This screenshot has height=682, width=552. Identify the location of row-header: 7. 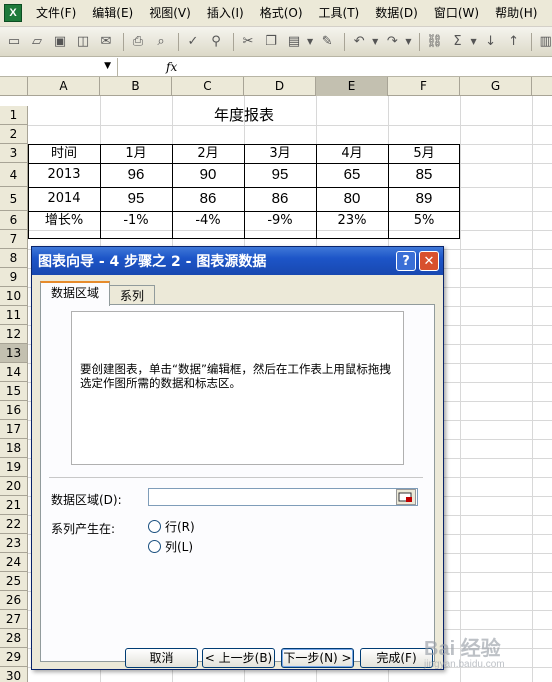
(14, 239).